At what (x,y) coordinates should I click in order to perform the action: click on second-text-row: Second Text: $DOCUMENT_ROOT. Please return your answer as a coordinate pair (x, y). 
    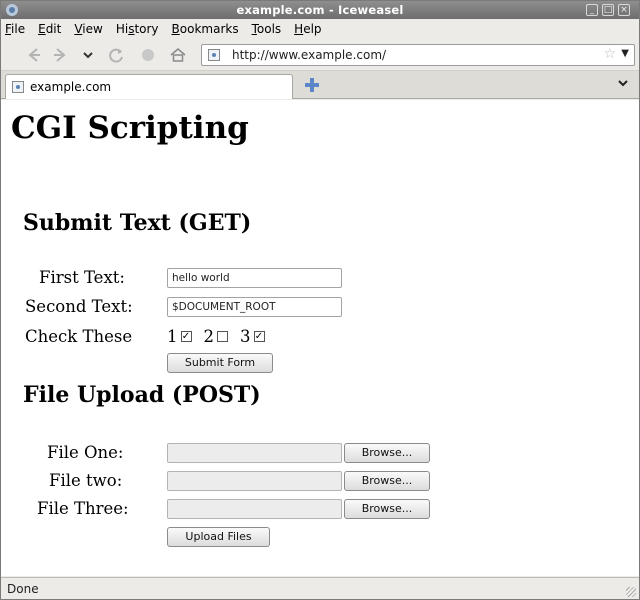
    Looking at the image, I should click on (231, 309).